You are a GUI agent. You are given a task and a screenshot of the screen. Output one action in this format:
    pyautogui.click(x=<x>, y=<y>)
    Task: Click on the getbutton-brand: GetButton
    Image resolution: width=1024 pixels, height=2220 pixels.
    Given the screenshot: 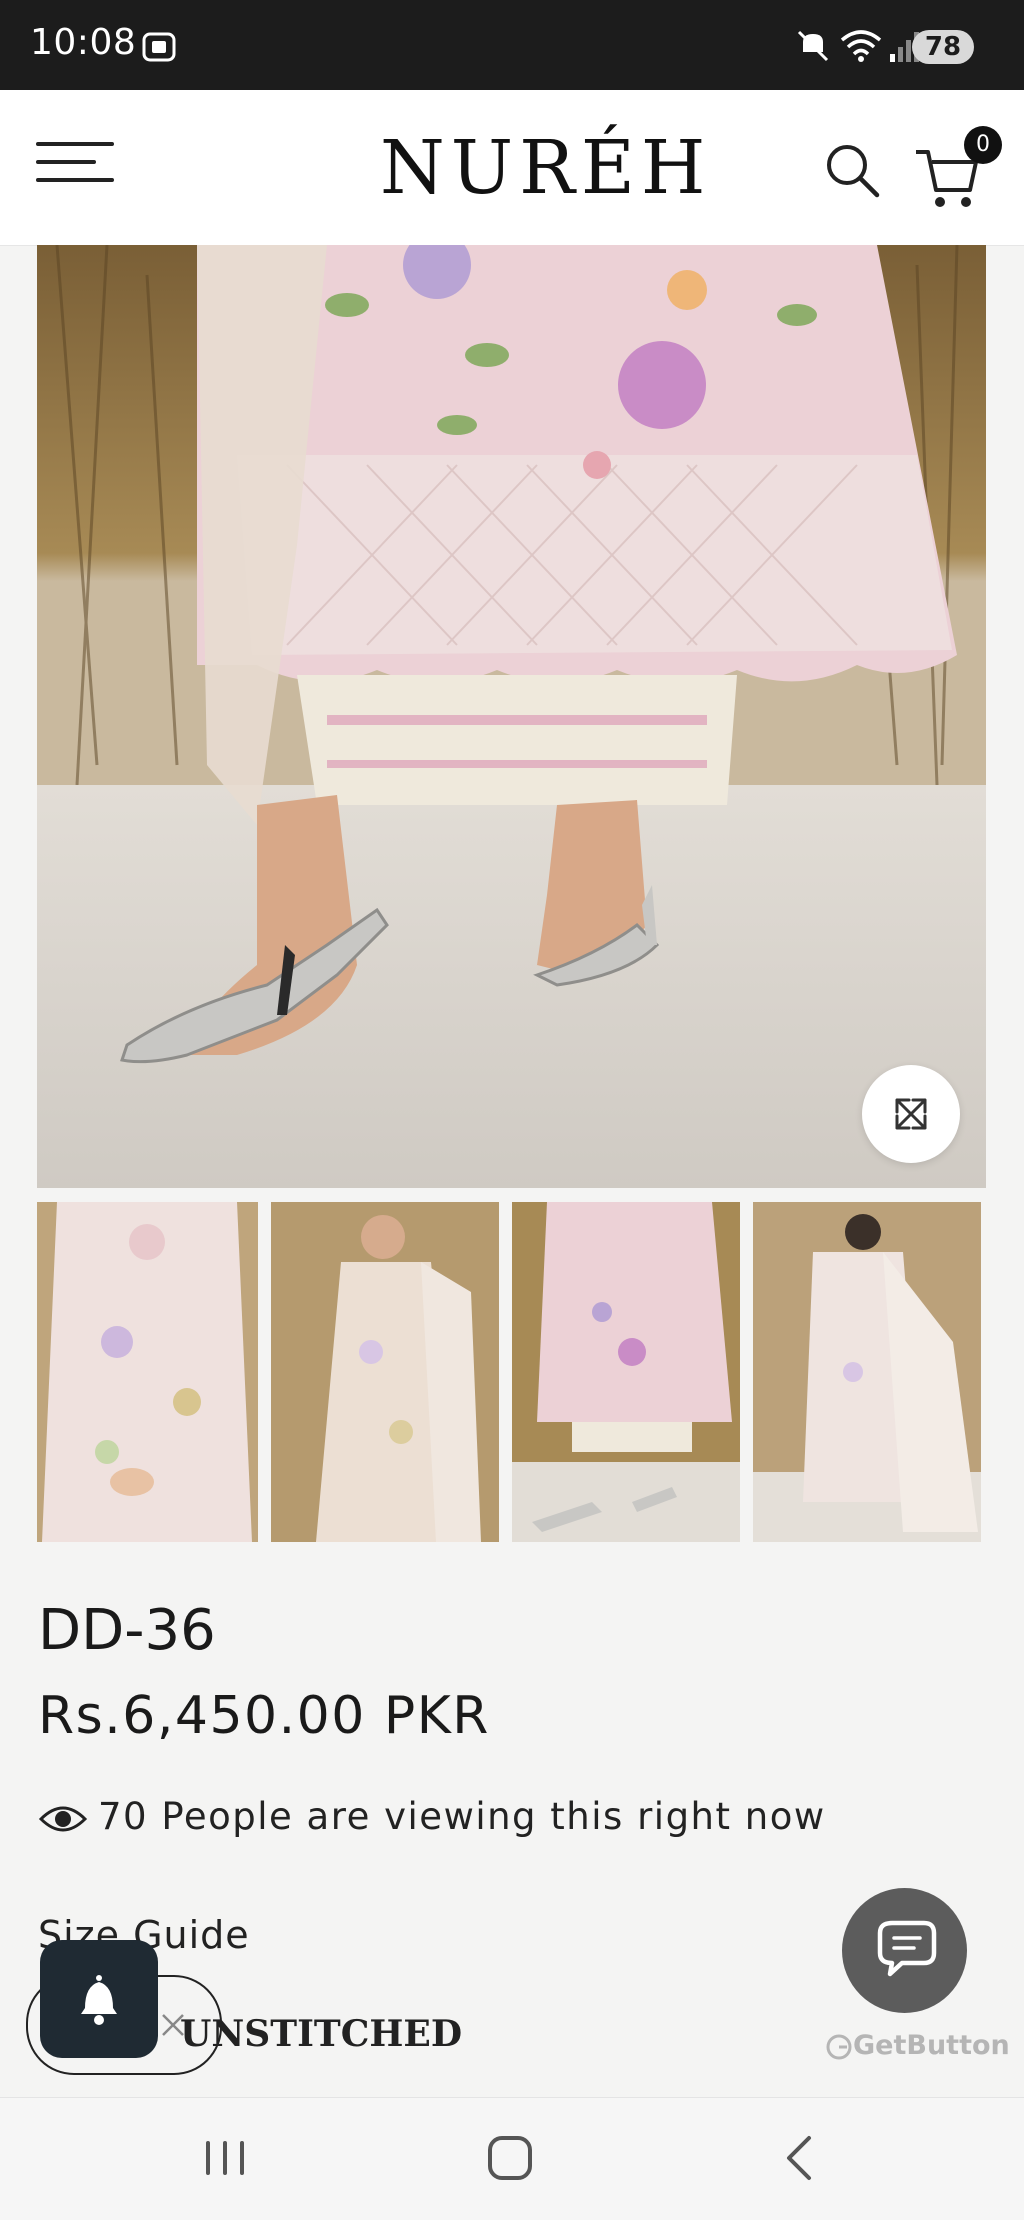 What is the action you would take?
    pyautogui.click(x=917, y=2045)
    